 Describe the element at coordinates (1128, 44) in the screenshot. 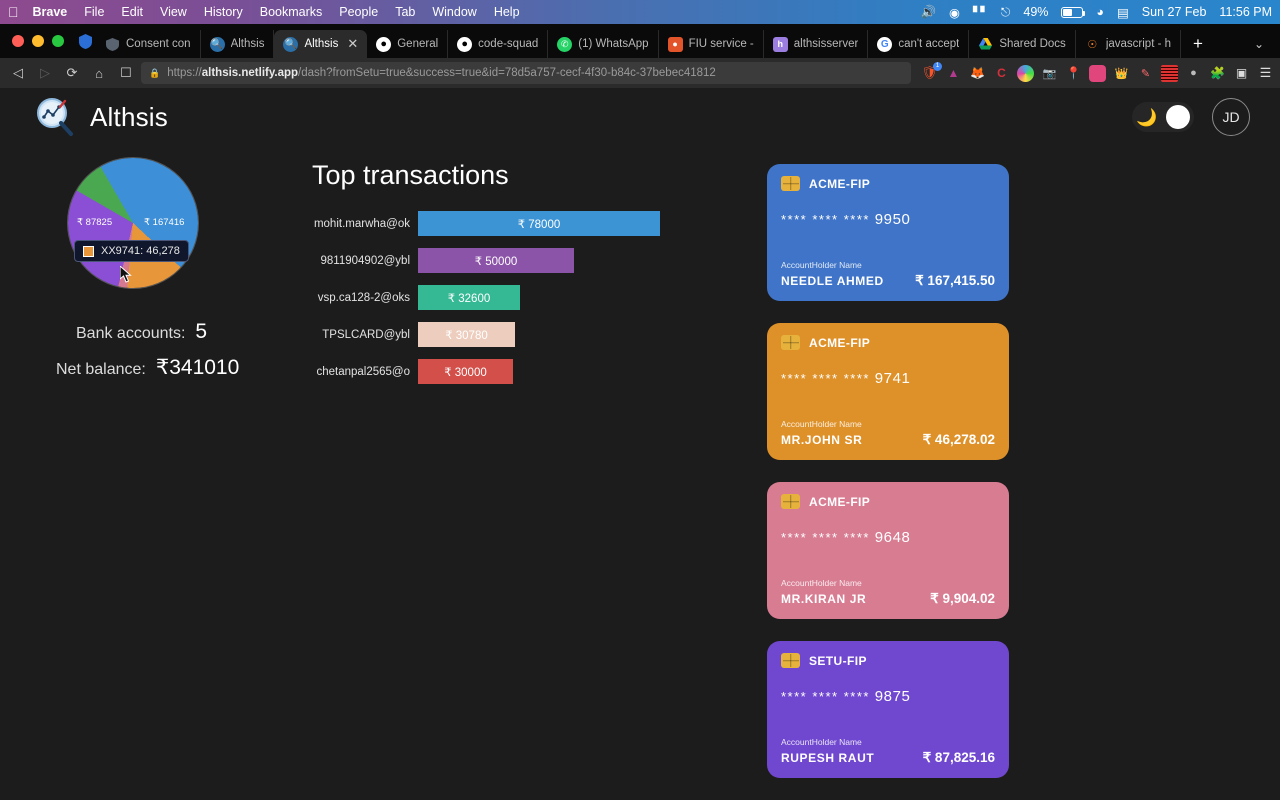

I see `tab-javascript: ☉ javascript - h` at that location.